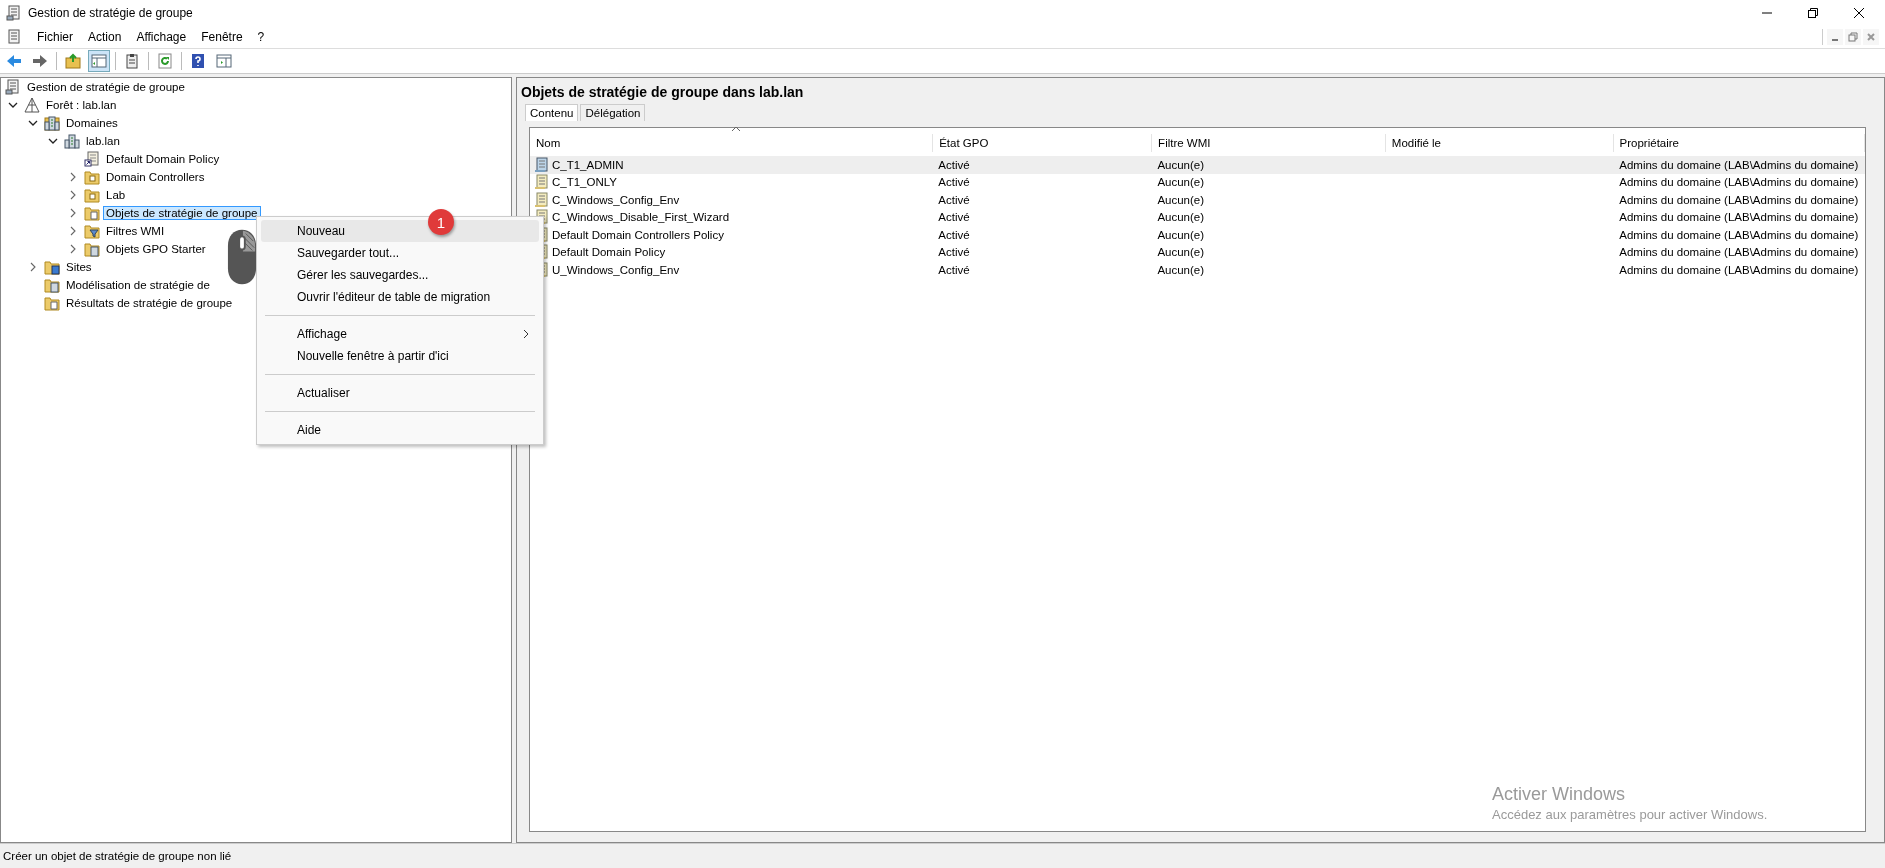 The height and width of the screenshot is (868, 1885). Describe the element at coordinates (165, 61) in the screenshot. I see `refresh-icon` at that location.